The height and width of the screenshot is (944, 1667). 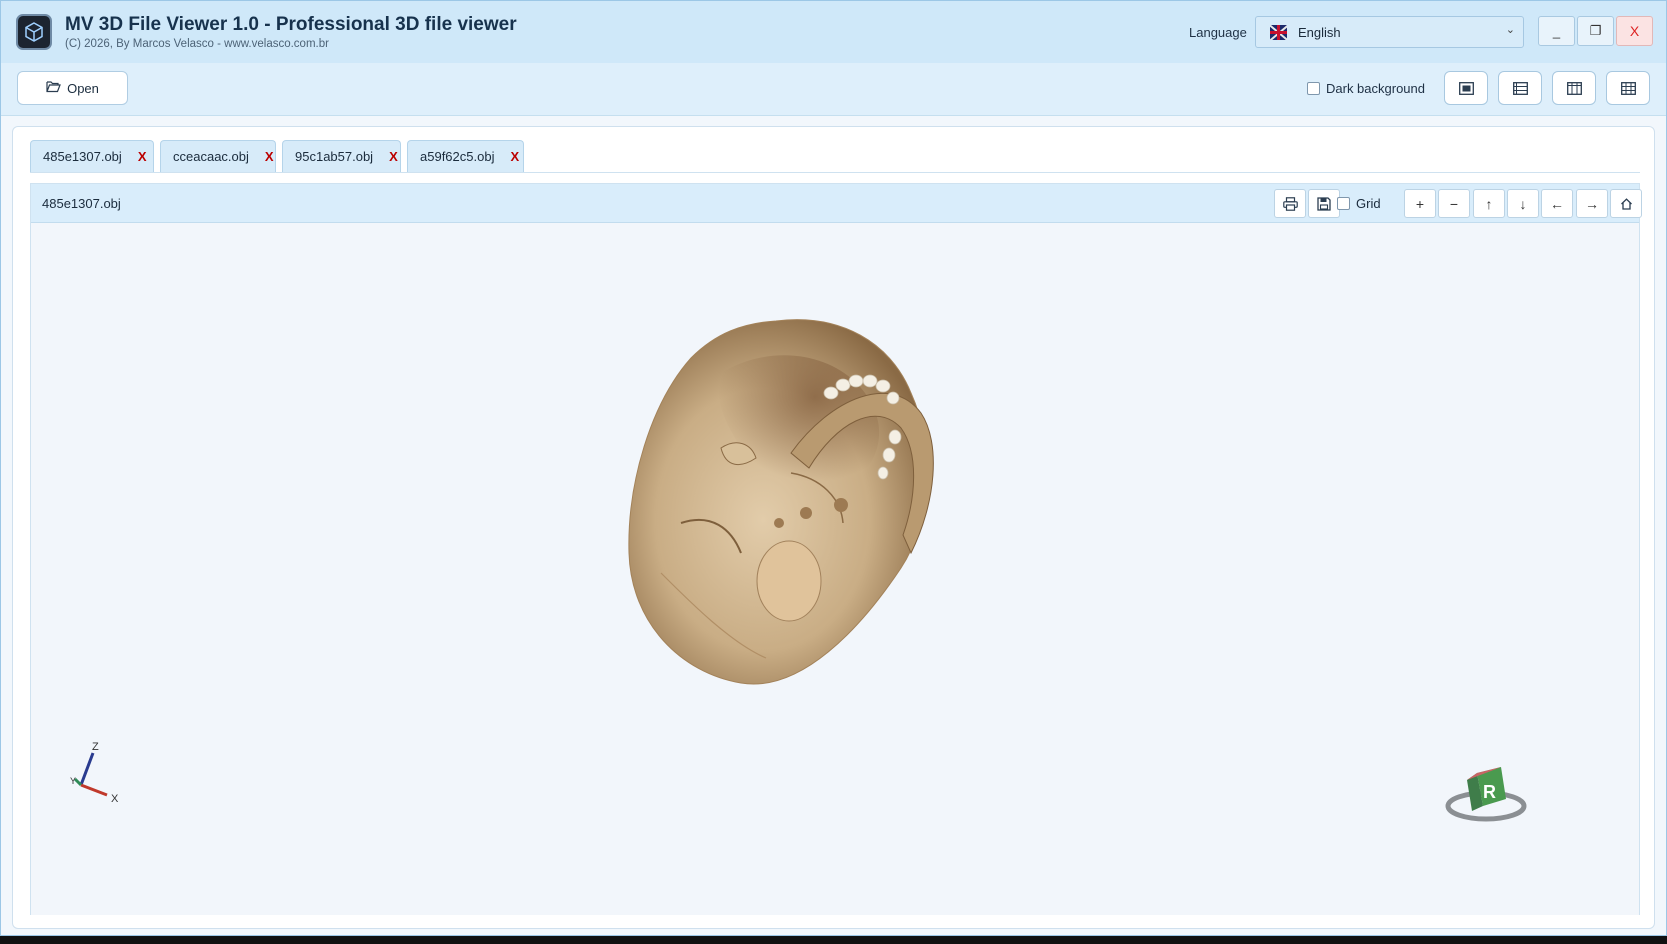 I want to click on single-view-icon, so click(x=1466, y=88).